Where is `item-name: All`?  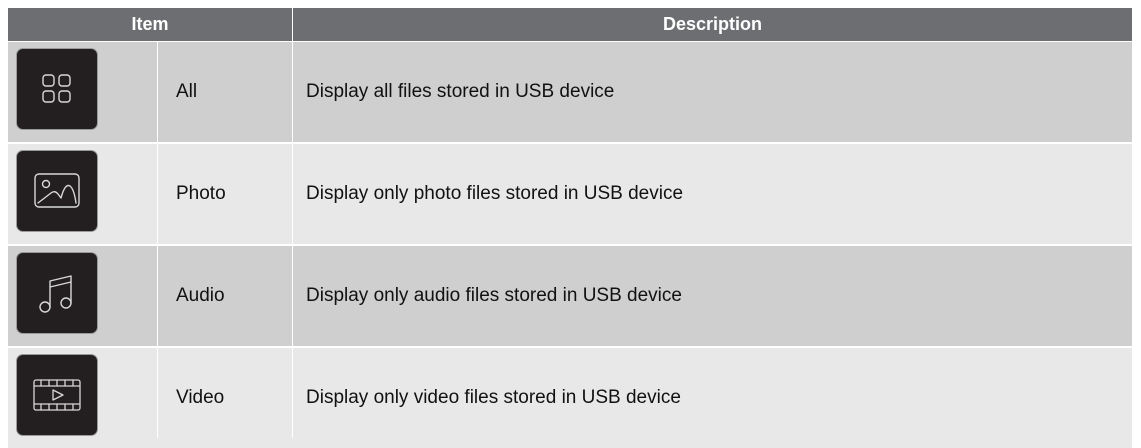
item-name: All is located at coordinates (187, 91).